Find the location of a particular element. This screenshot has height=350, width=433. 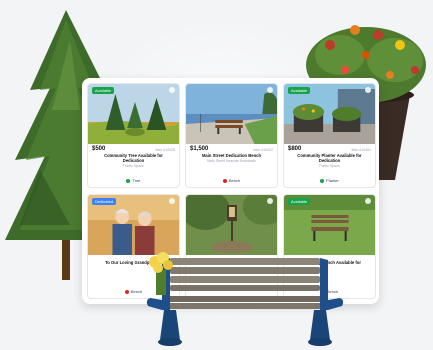

meta-row: $500 Item #10428 is located at coordinates (133, 148).